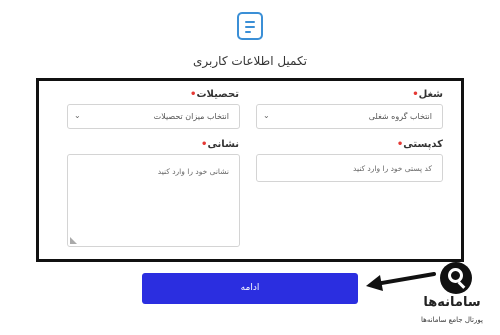 The image size is (500, 335). What do you see at coordinates (452, 320) in the screenshot?
I see `watermark-subtitle: پورتال جامع سامانه‌ها` at bounding box center [452, 320].